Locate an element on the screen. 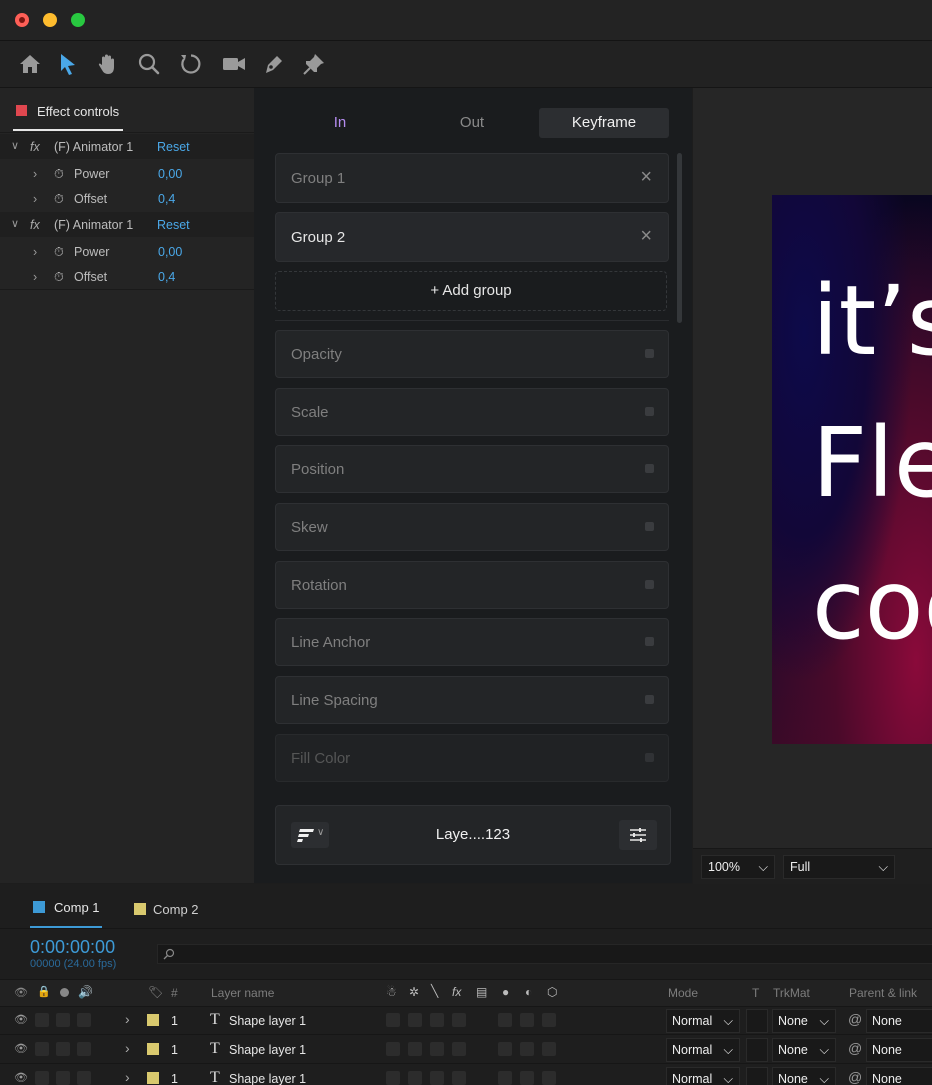 The image size is (932, 1085). collapse-icon: ✲ is located at coordinates (414, 992).